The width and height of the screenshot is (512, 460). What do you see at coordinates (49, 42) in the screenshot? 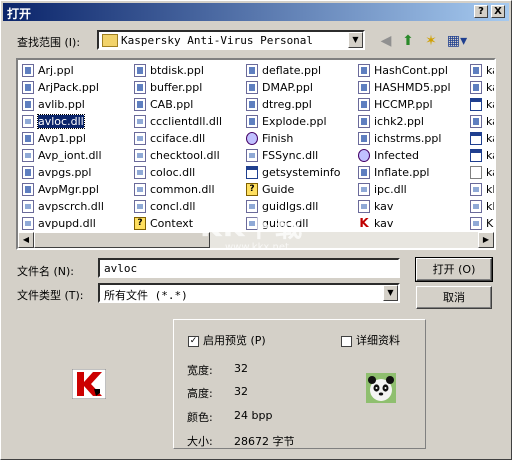
I see `look-in-label: 查找范围 (I):` at bounding box center [49, 42].